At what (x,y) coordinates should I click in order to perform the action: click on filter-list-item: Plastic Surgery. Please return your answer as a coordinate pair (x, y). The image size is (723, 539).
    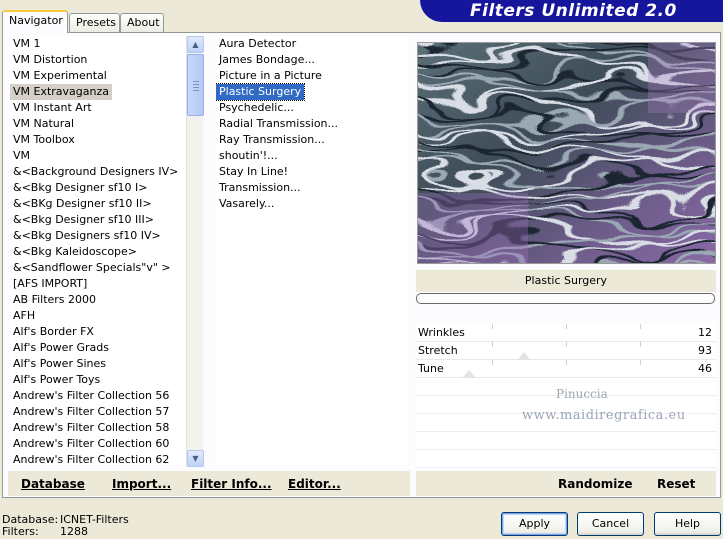
    Looking at the image, I should click on (261, 92).